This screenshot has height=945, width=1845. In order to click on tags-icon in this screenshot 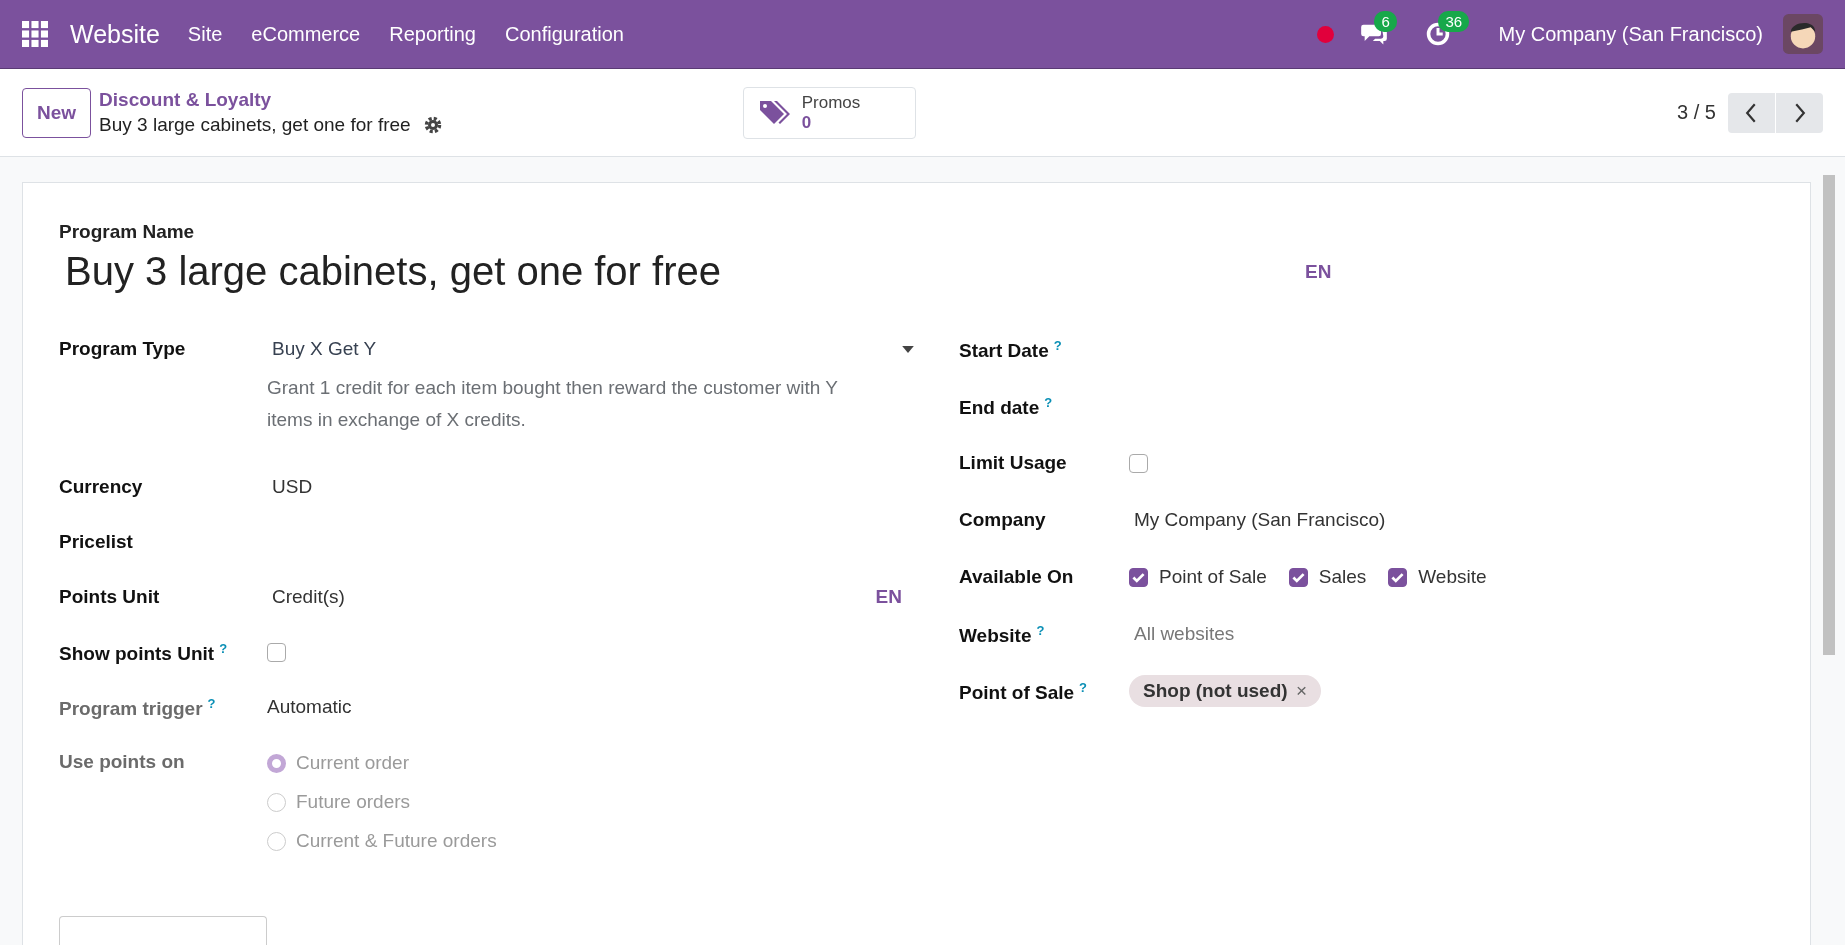, I will do `click(774, 112)`.